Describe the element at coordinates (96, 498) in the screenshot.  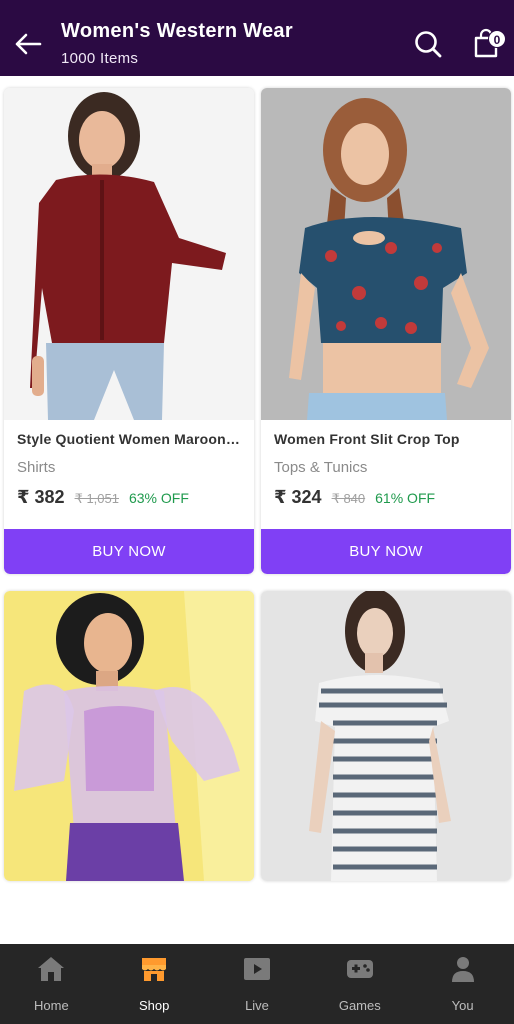
I see `product-mrp: ₹ 1,051` at that location.